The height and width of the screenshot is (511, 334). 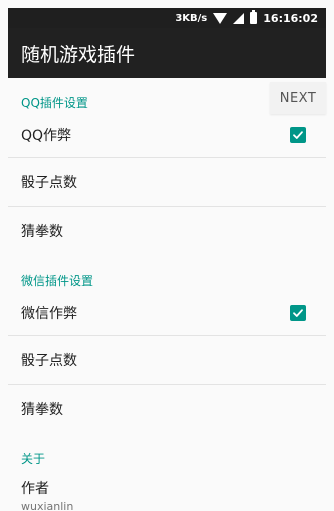 What do you see at coordinates (42, 232) in the screenshot?
I see `pref-qq-rps-label: 猜拳数` at bounding box center [42, 232].